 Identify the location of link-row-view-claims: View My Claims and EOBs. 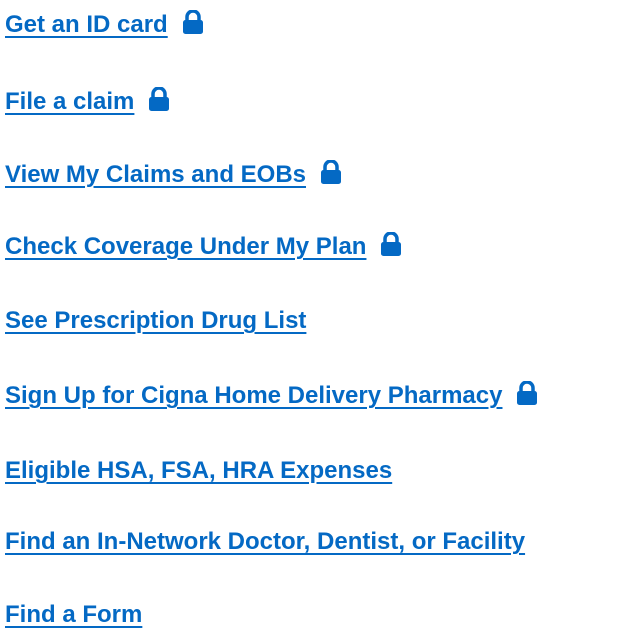
(173, 175).